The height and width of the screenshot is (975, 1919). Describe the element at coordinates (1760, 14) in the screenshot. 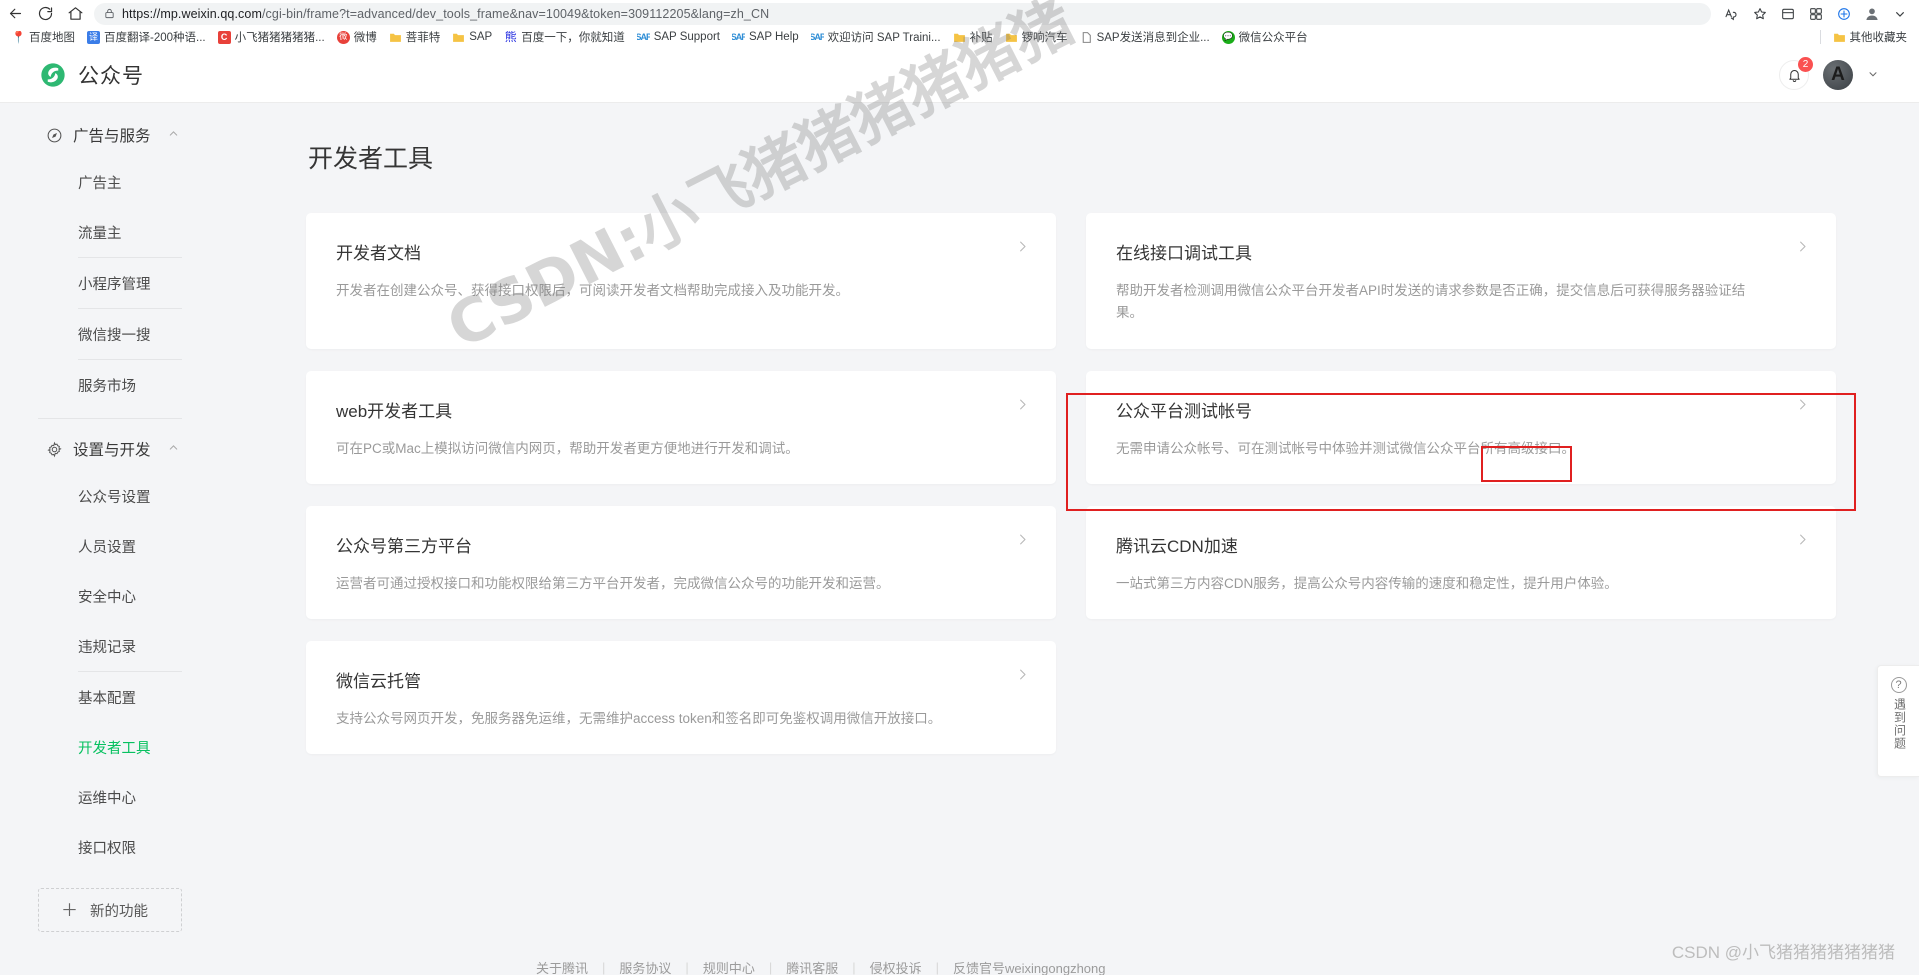

I see `favorite-star-icon` at that location.